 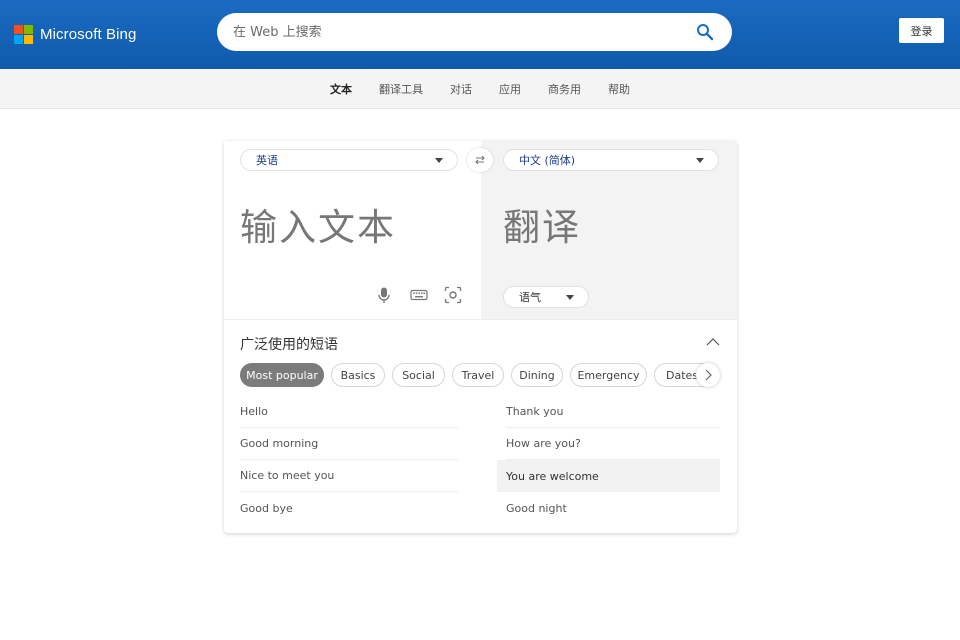 What do you see at coordinates (418, 375) in the screenshot?
I see `chip-social: Social` at bounding box center [418, 375].